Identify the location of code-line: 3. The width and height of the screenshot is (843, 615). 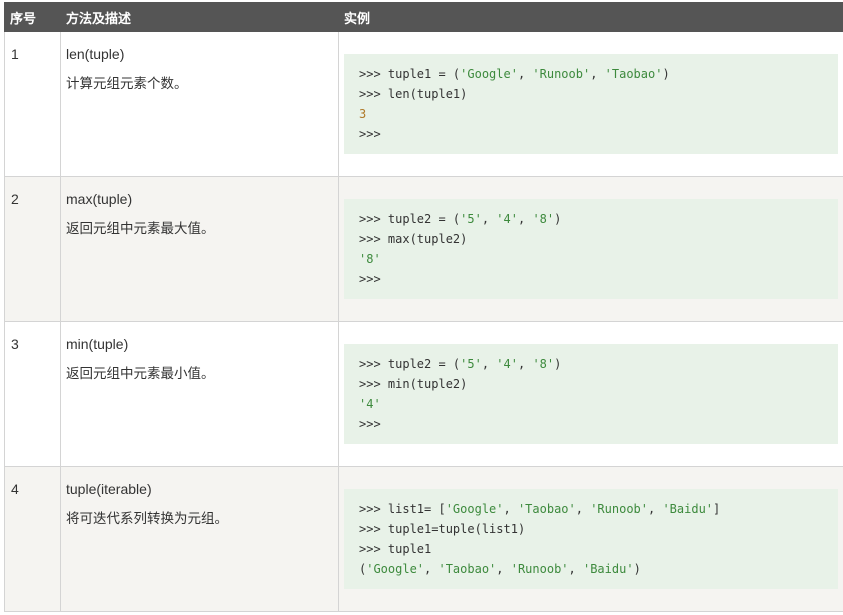
(591, 114).